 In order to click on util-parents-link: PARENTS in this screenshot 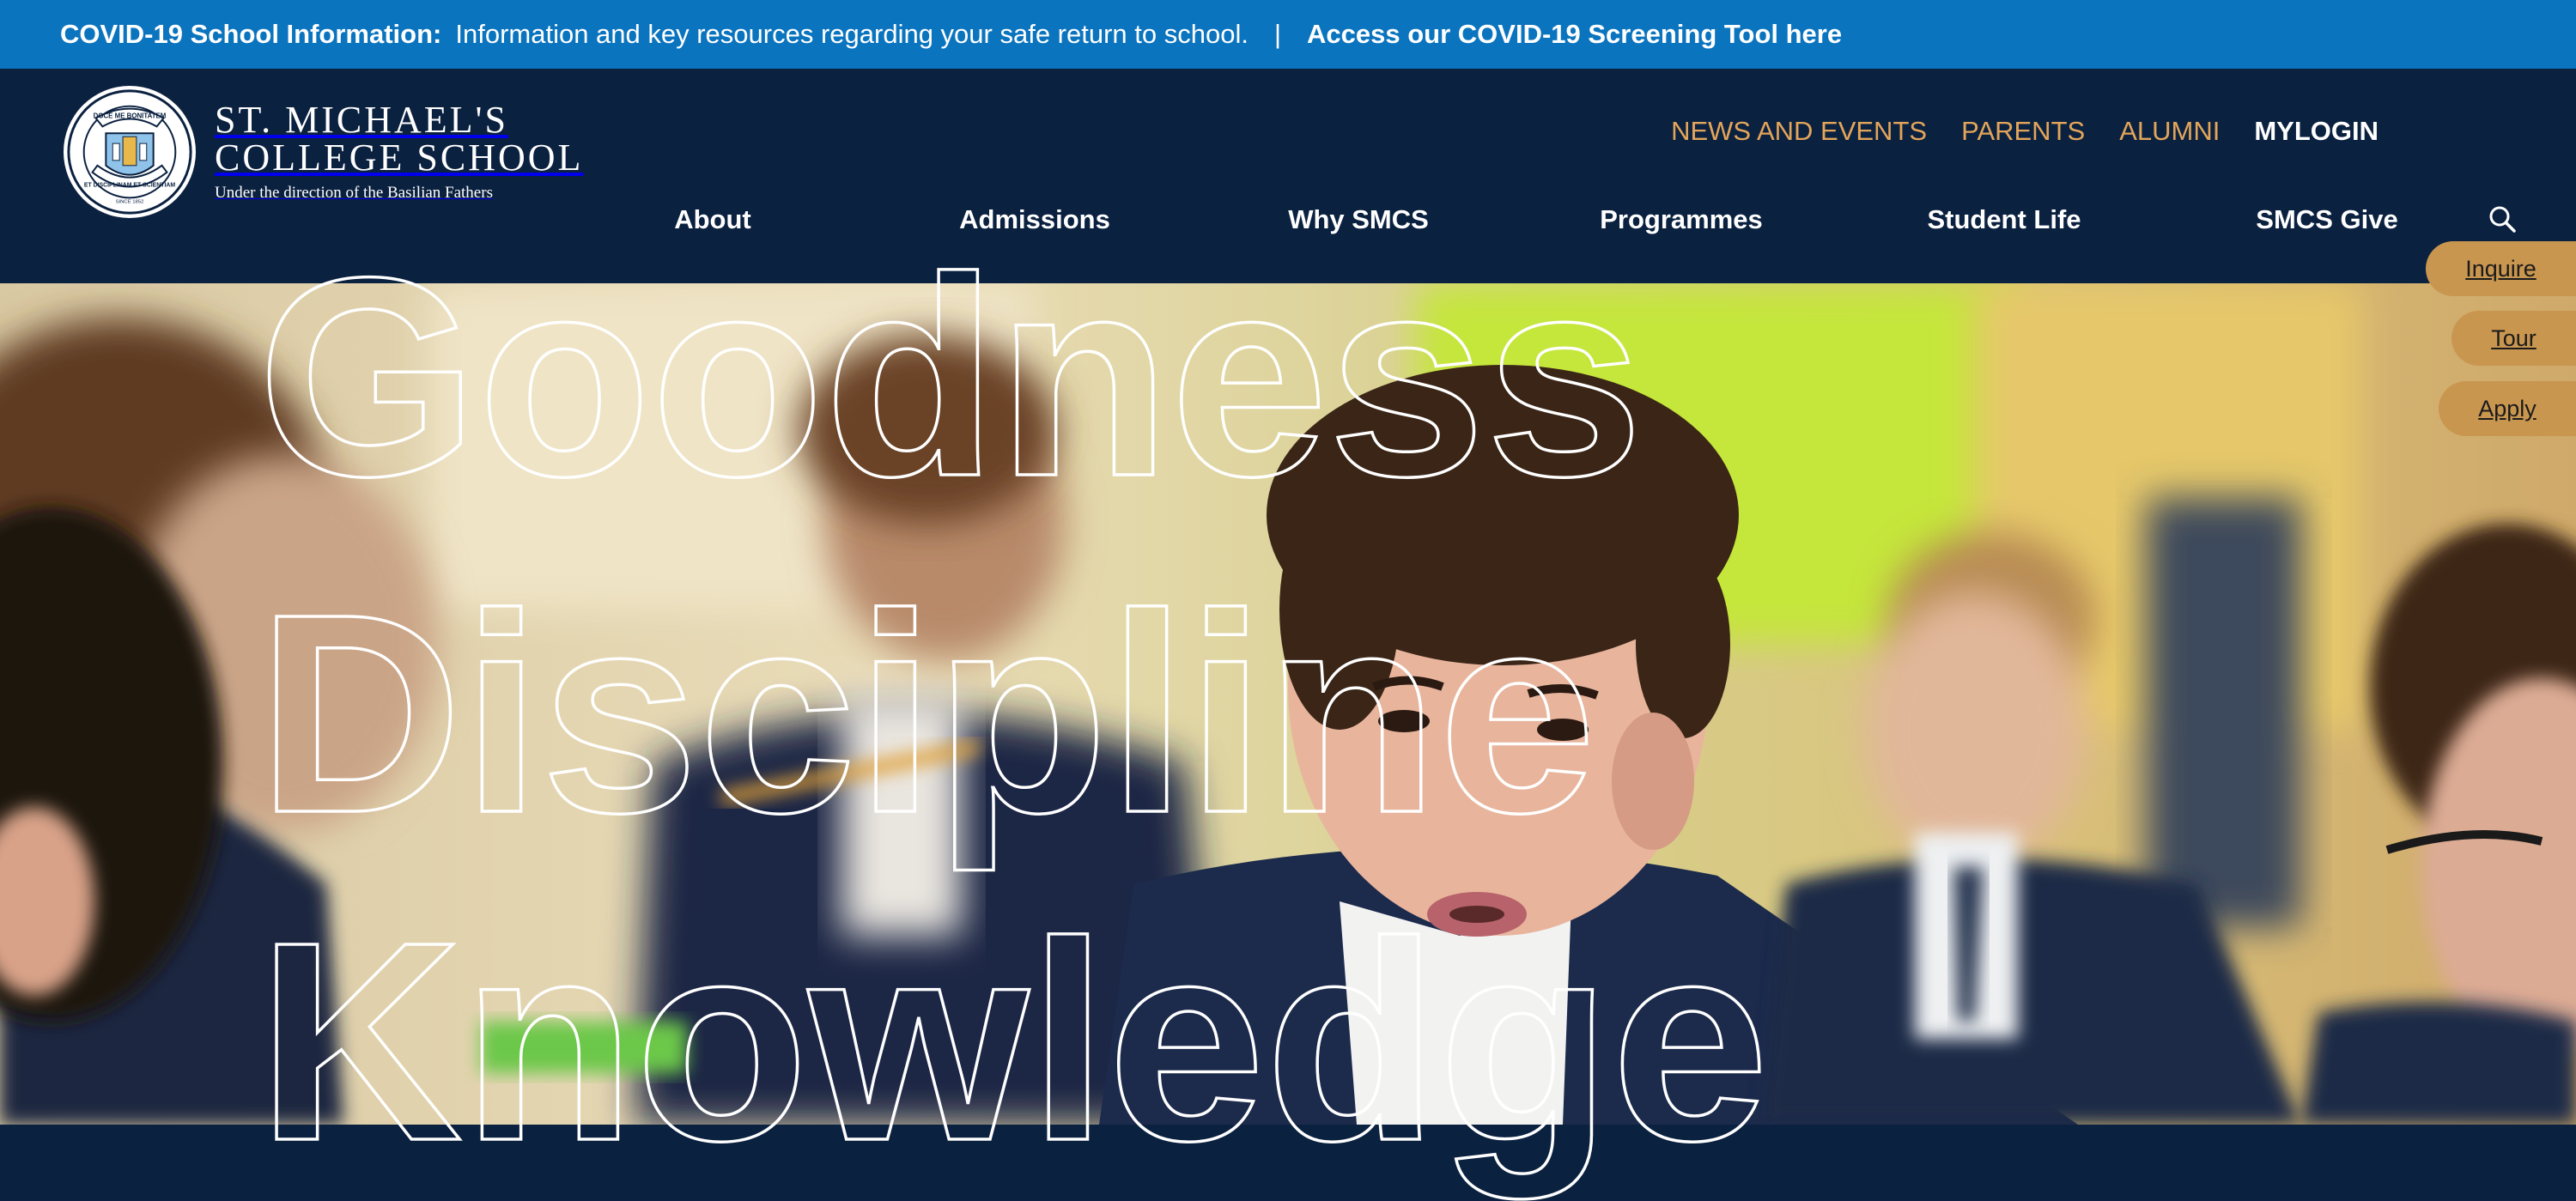, I will do `click(2023, 131)`.